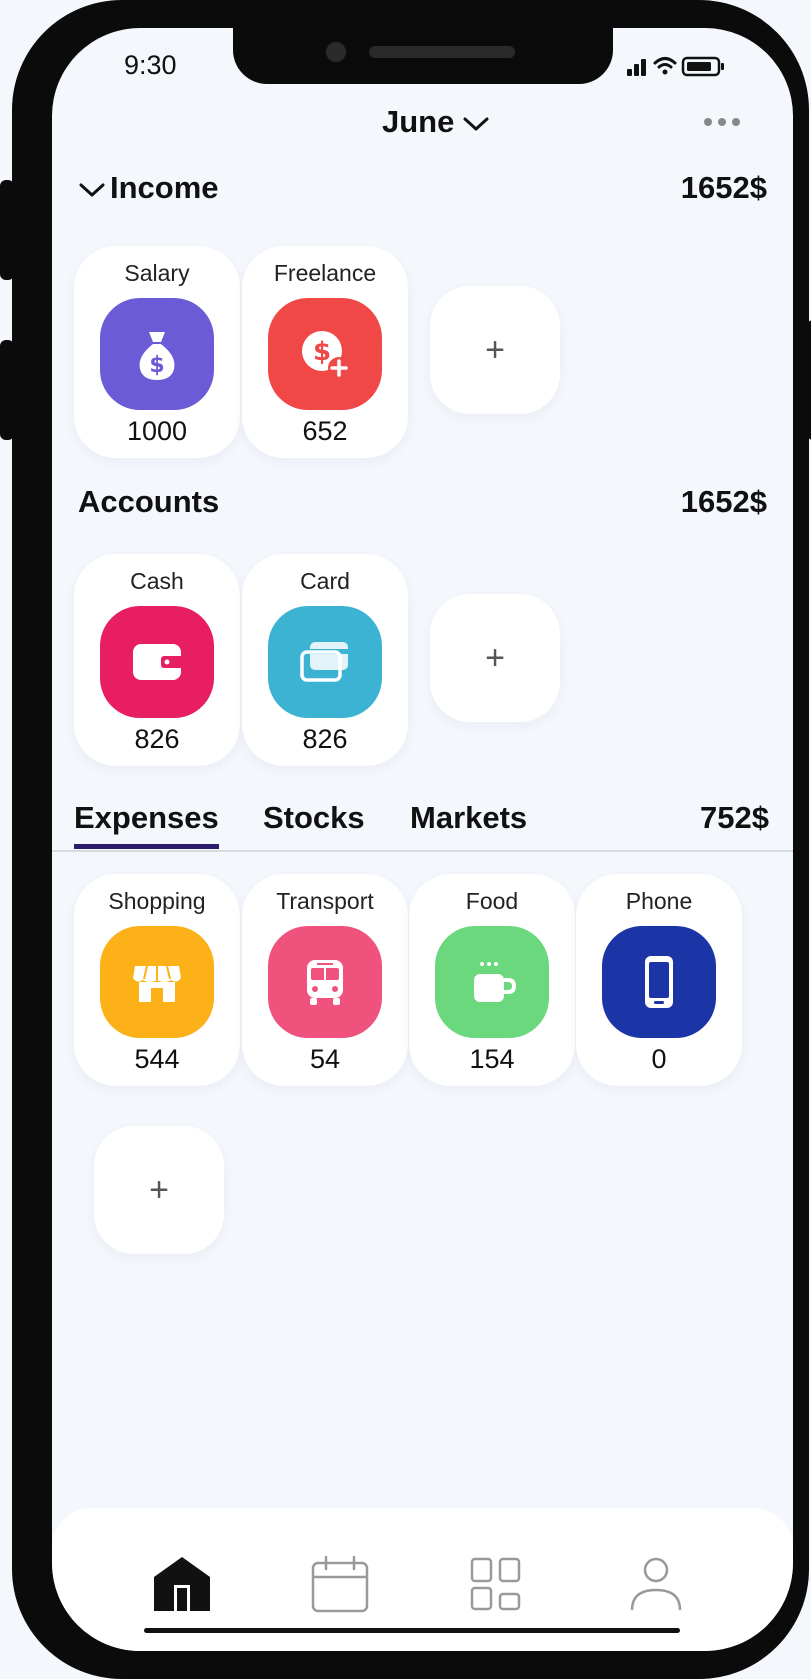  What do you see at coordinates (157, 273) in the screenshot?
I see `card-label: Salary` at bounding box center [157, 273].